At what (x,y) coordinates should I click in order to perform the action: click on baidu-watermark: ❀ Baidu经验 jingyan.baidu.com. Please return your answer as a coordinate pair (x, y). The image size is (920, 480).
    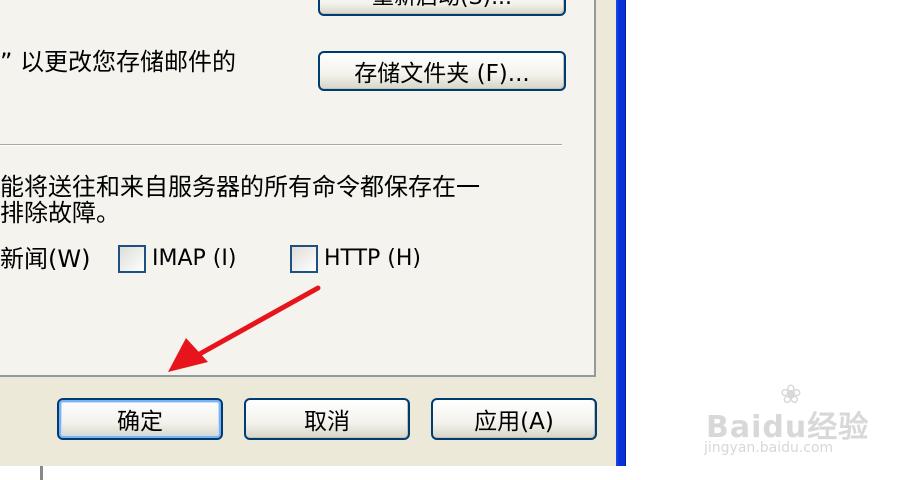
    Looking at the image, I should click on (795, 420).